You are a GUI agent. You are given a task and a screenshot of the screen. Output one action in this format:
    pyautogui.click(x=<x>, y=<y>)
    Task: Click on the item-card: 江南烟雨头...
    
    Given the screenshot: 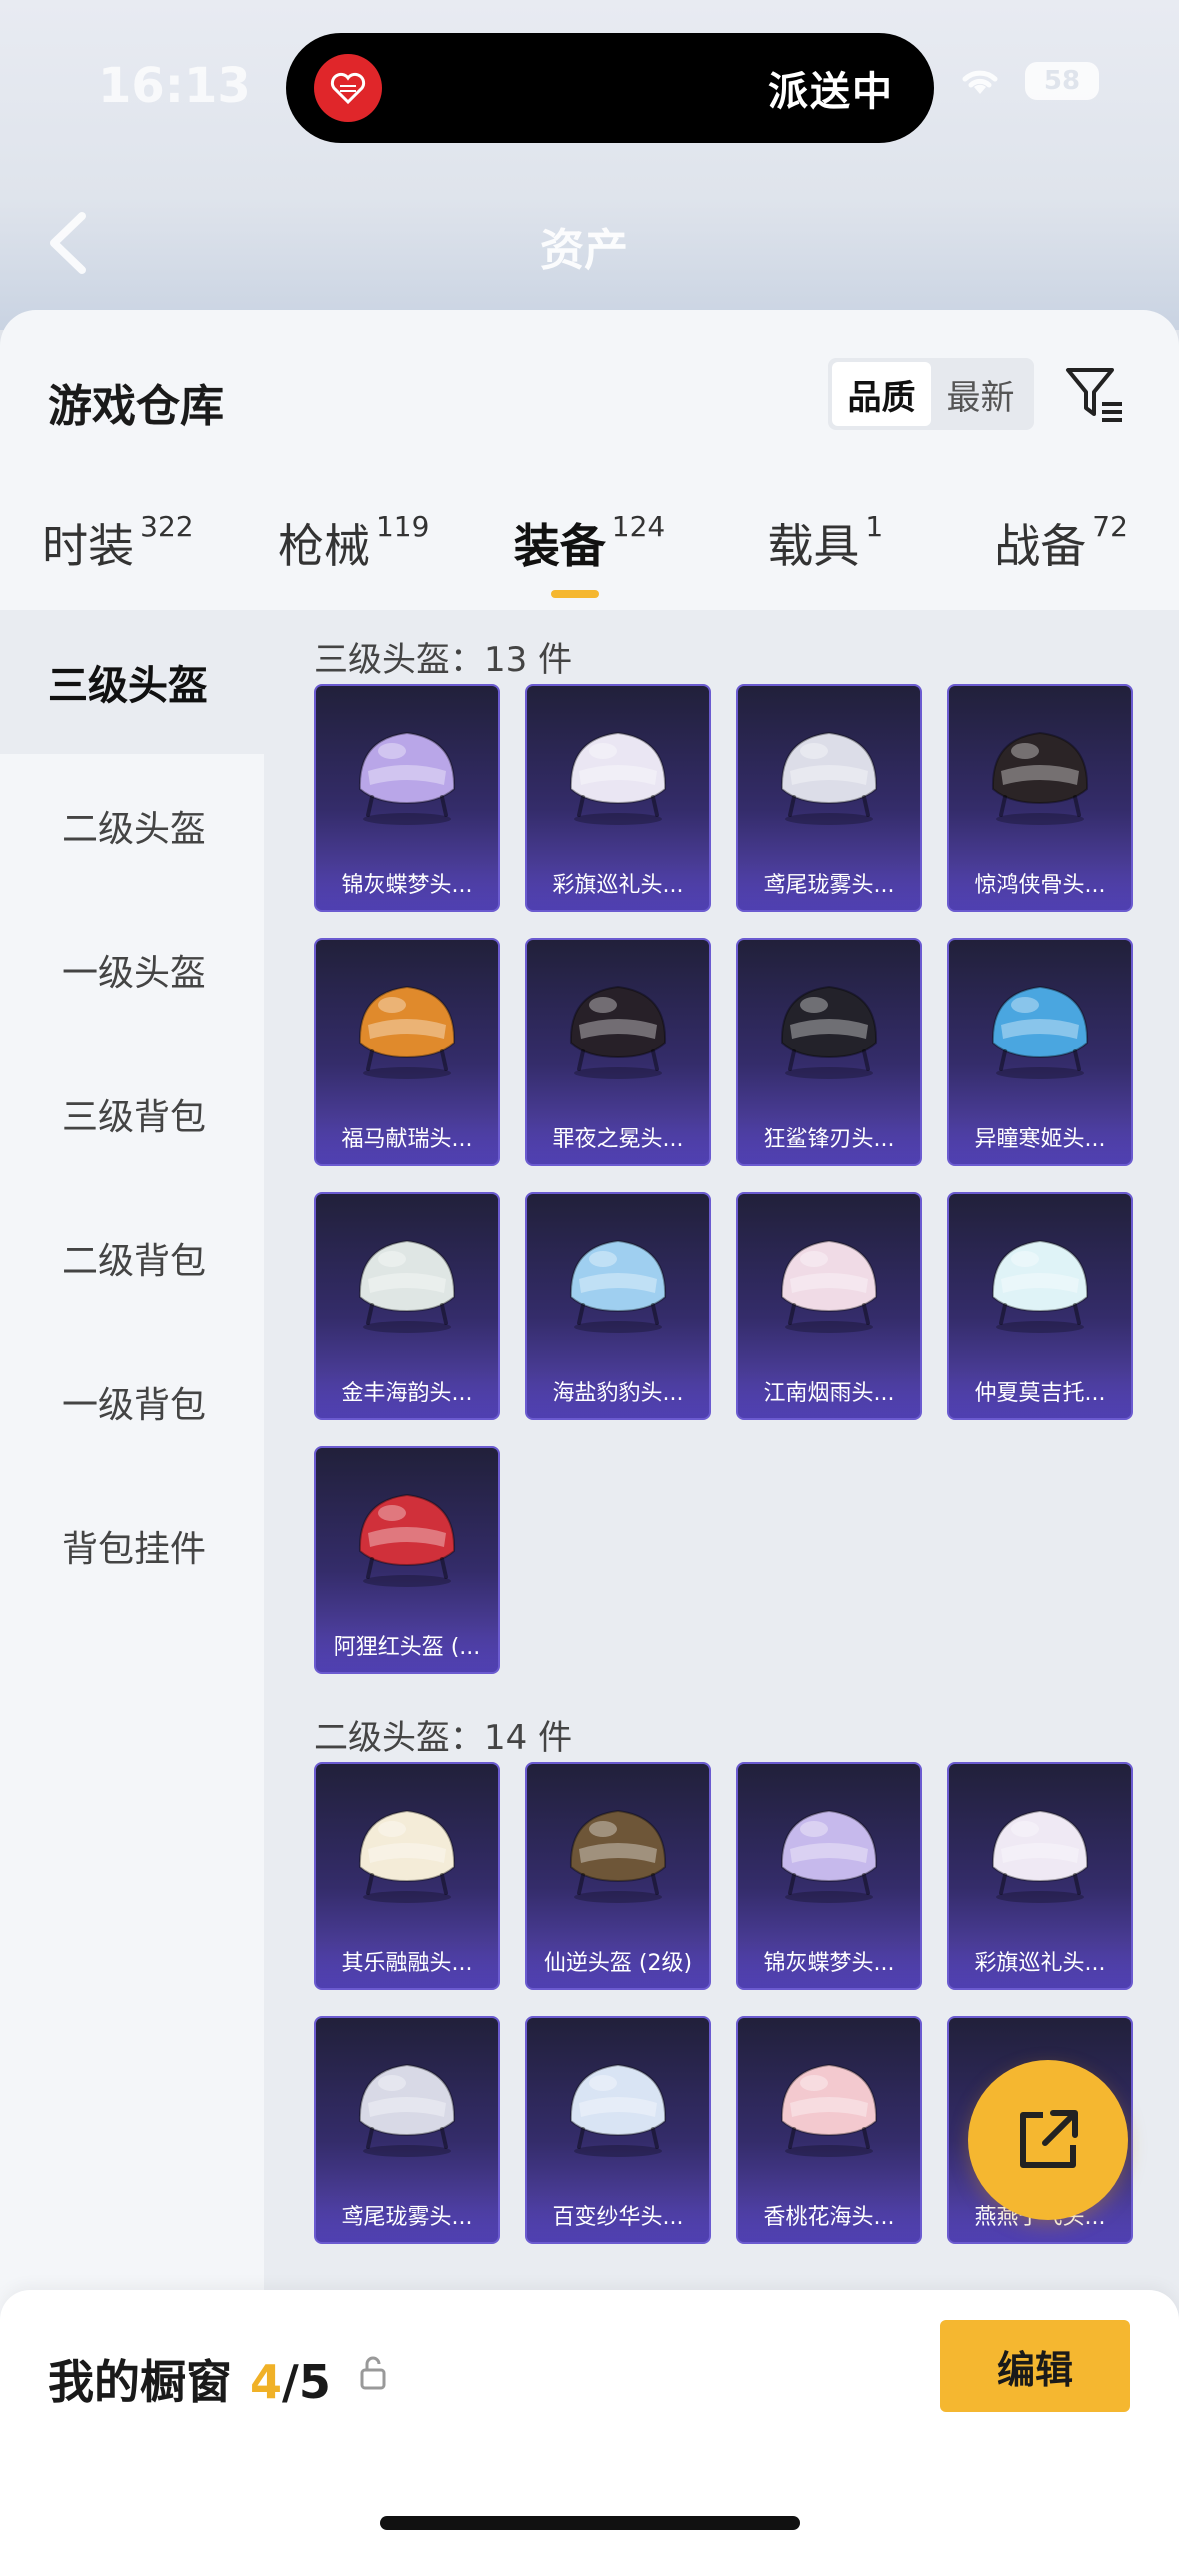 What is the action you would take?
    pyautogui.click(x=829, y=1306)
    